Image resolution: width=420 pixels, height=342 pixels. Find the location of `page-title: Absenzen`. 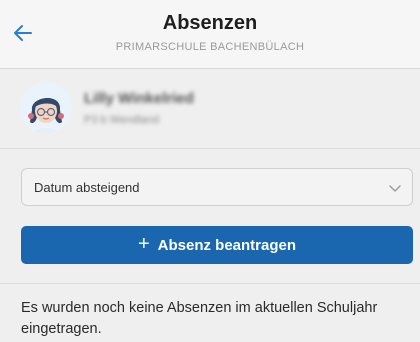

page-title: Absenzen is located at coordinates (210, 23).